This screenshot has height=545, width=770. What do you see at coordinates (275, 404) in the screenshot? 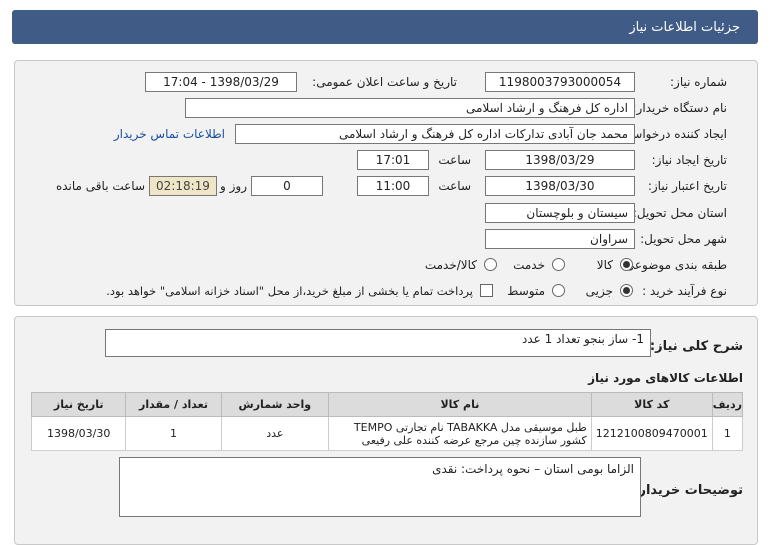
I see `col-unit: واحد شمارش` at bounding box center [275, 404].